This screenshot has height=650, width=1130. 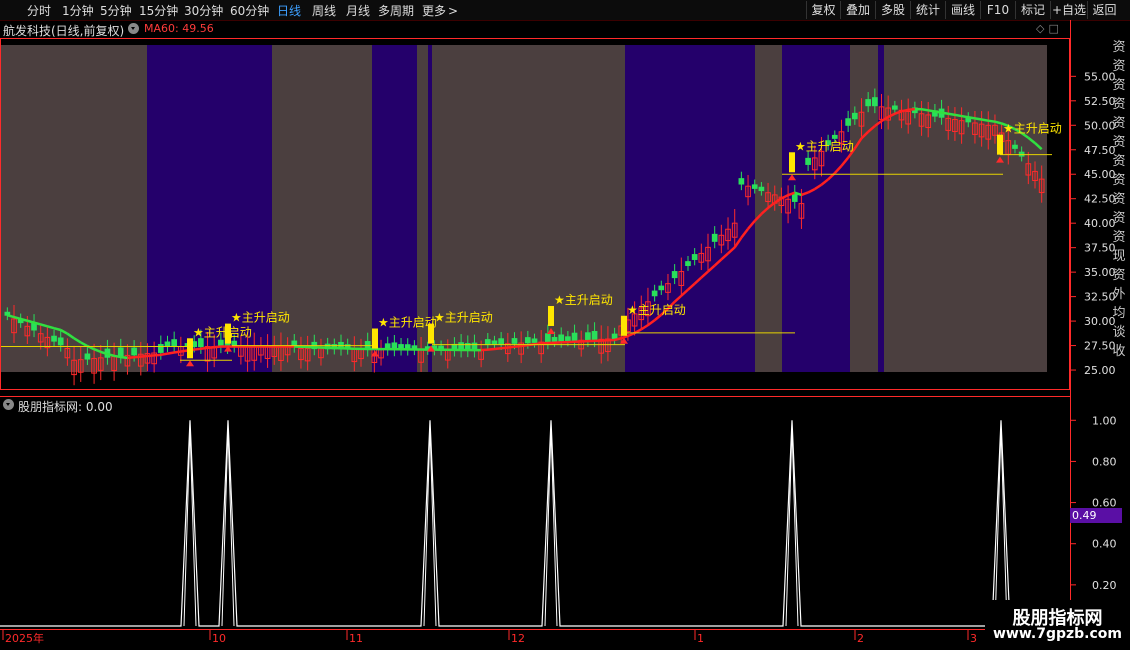 I want to click on indicator-header: 股朋指标网: 0.00, so click(x=535, y=405).